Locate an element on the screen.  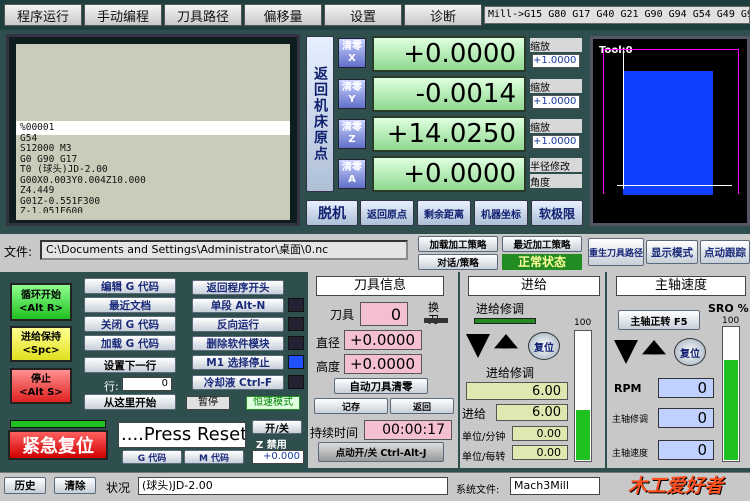
jog-toggle-button: 点动开/关 Ctrl-Alt-J is located at coordinates (381, 452).